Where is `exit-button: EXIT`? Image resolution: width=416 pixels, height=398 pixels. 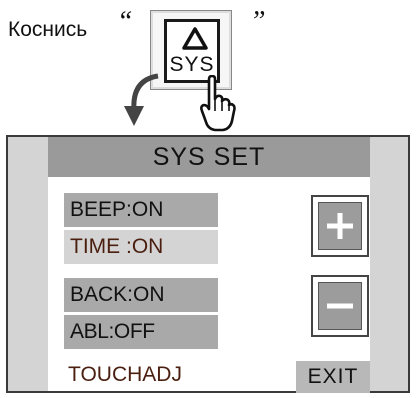
exit-button: EXIT is located at coordinates (333, 377).